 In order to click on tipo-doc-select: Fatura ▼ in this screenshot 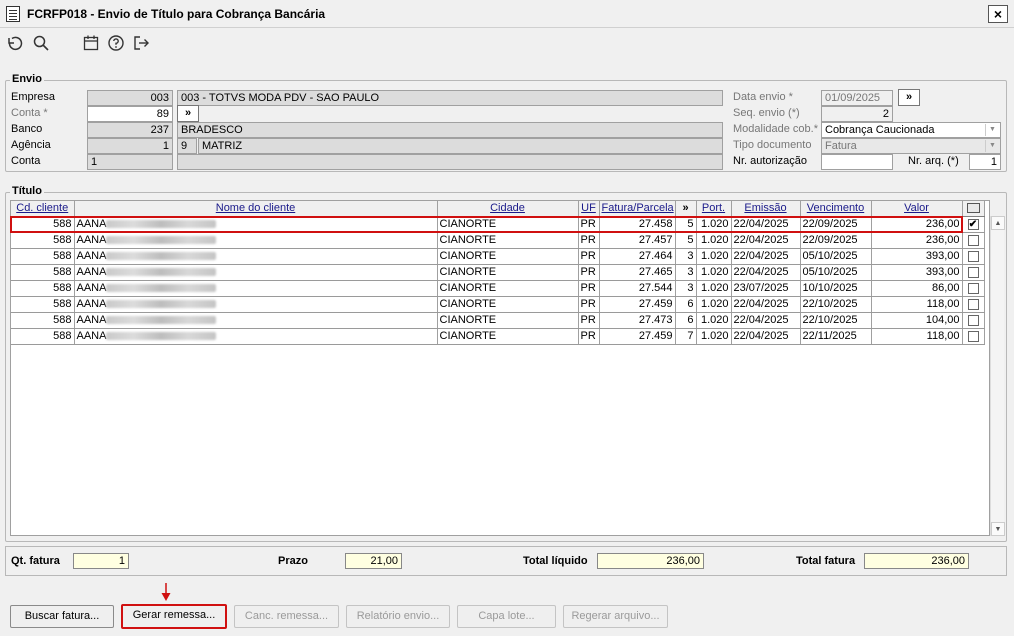, I will do `click(911, 146)`.